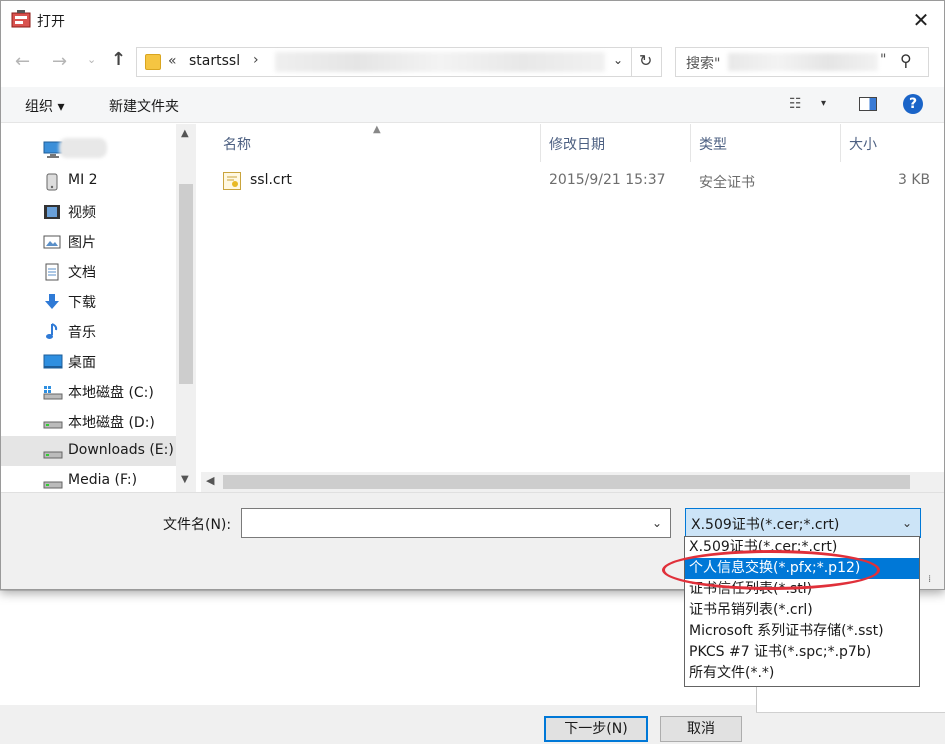 The width and height of the screenshot is (945, 744). I want to click on navigation-scrollbar: ▲ ▼, so click(186, 308).